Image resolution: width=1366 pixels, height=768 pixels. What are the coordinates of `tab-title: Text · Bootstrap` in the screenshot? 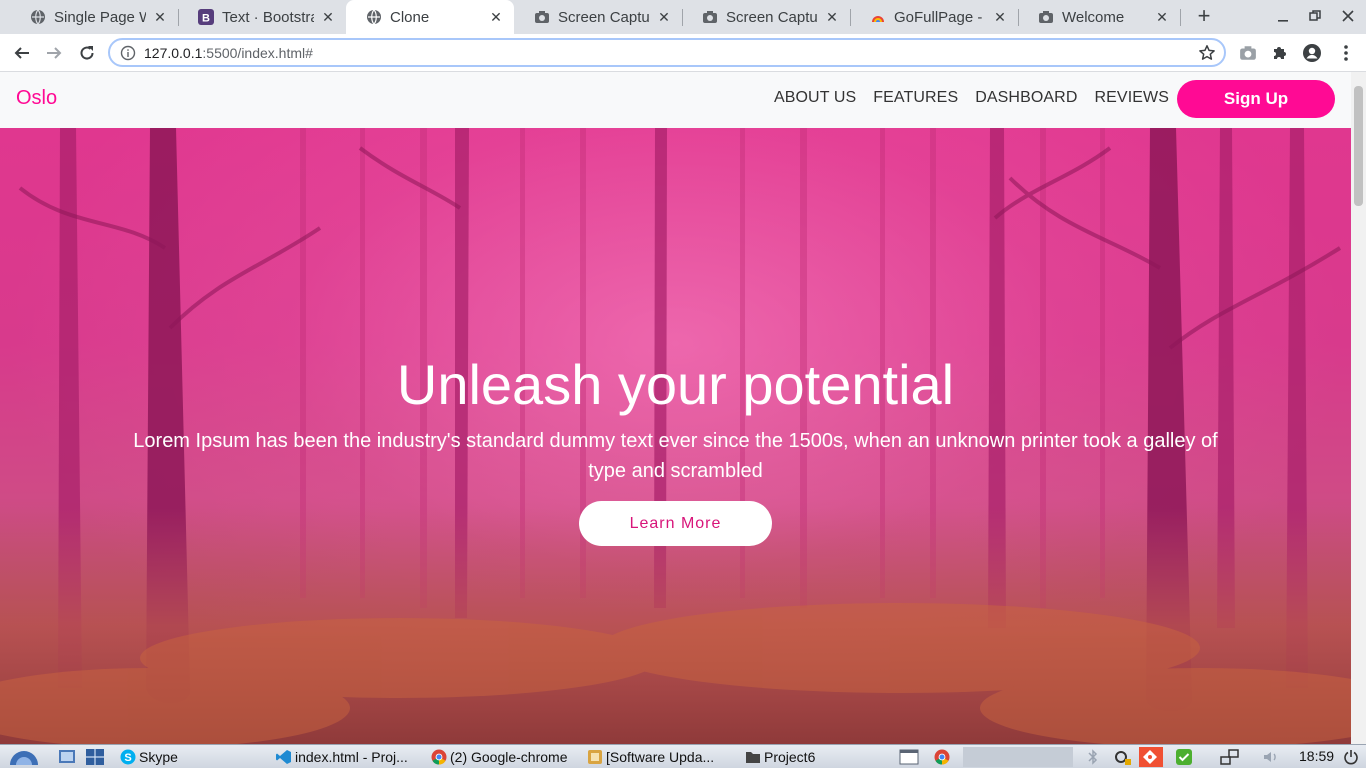 It's located at (268, 17).